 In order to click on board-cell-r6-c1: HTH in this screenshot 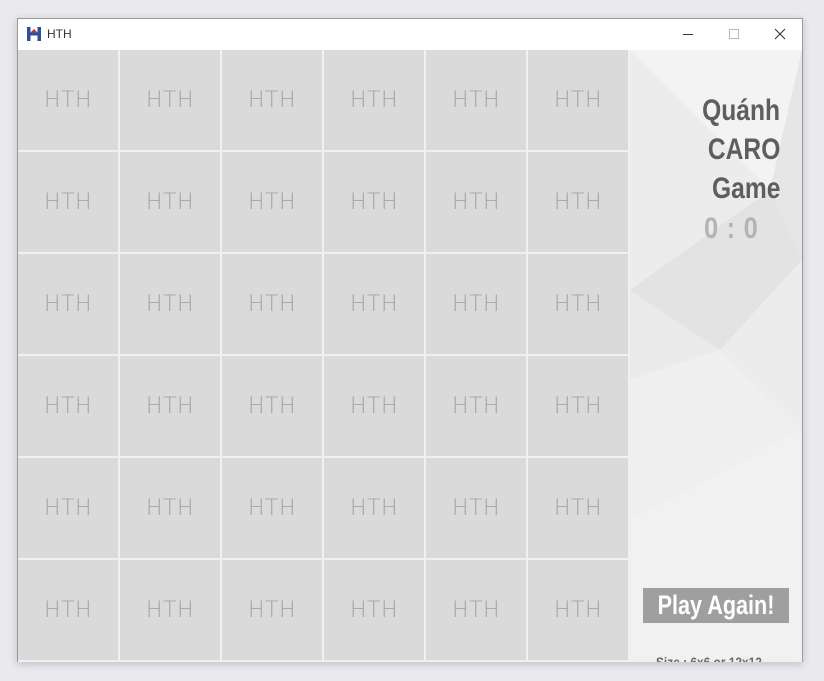, I will do `click(68, 610)`.